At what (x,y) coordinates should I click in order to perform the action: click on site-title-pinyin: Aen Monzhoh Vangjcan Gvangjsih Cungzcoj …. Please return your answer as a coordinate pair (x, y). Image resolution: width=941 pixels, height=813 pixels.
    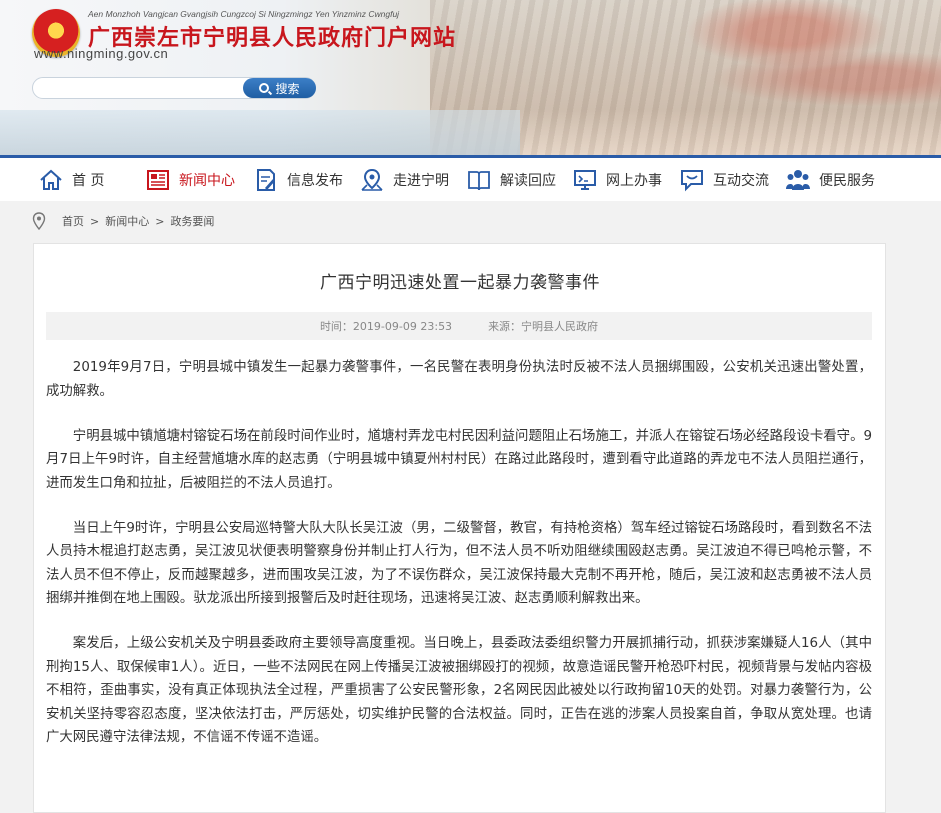
    Looking at the image, I should click on (244, 14).